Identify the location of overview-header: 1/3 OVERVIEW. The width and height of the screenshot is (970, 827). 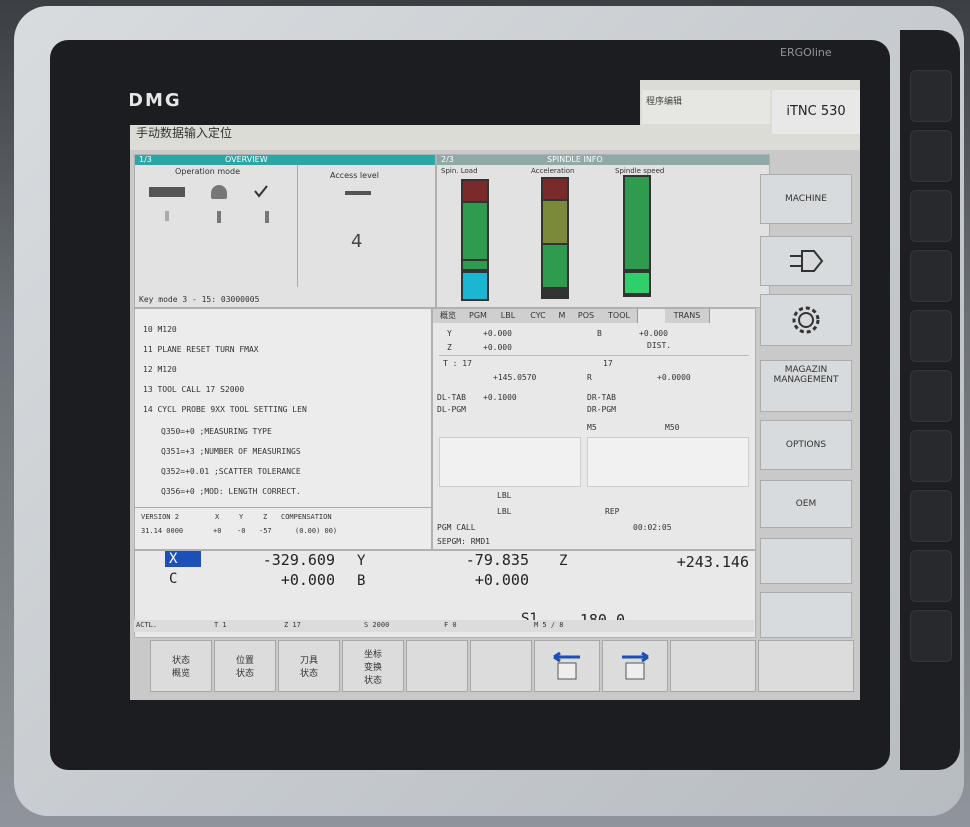
(285, 160).